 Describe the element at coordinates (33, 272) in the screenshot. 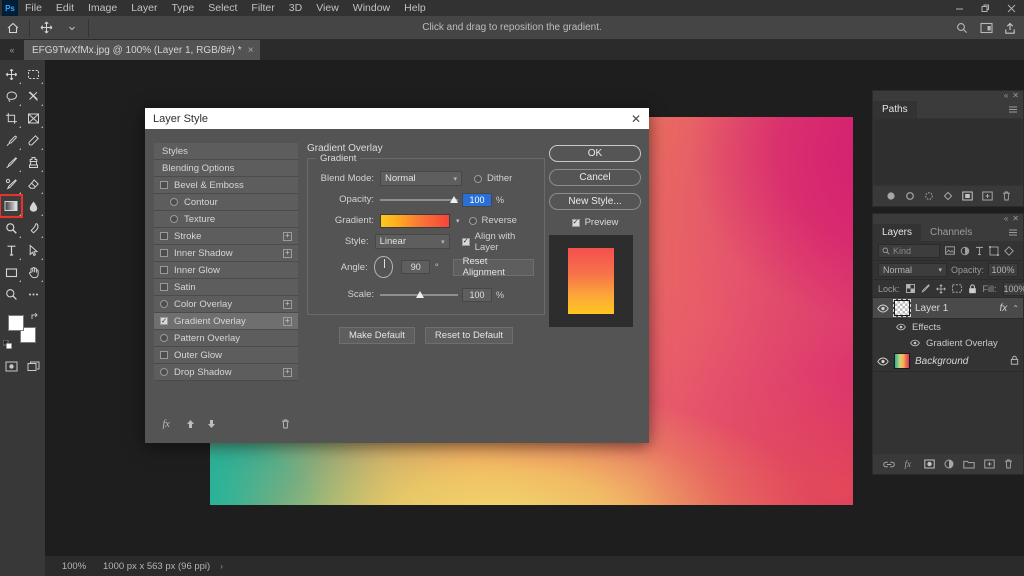

I see `hand-tool` at that location.